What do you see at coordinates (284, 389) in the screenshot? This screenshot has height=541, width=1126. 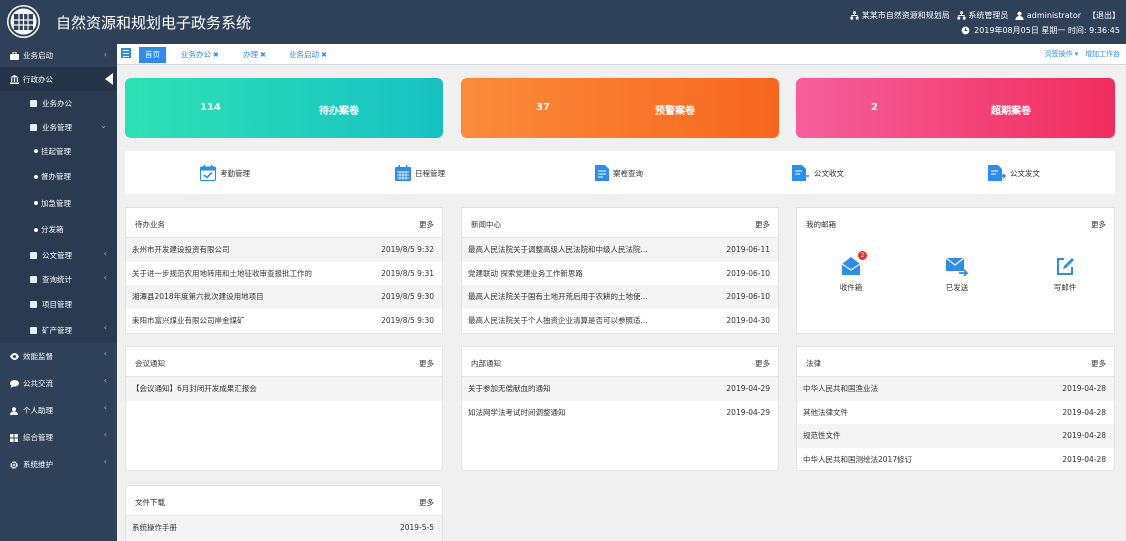 I see `list-item: 【会议通知】6月封闭开发成果汇报会` at bounding box center [284, 389].